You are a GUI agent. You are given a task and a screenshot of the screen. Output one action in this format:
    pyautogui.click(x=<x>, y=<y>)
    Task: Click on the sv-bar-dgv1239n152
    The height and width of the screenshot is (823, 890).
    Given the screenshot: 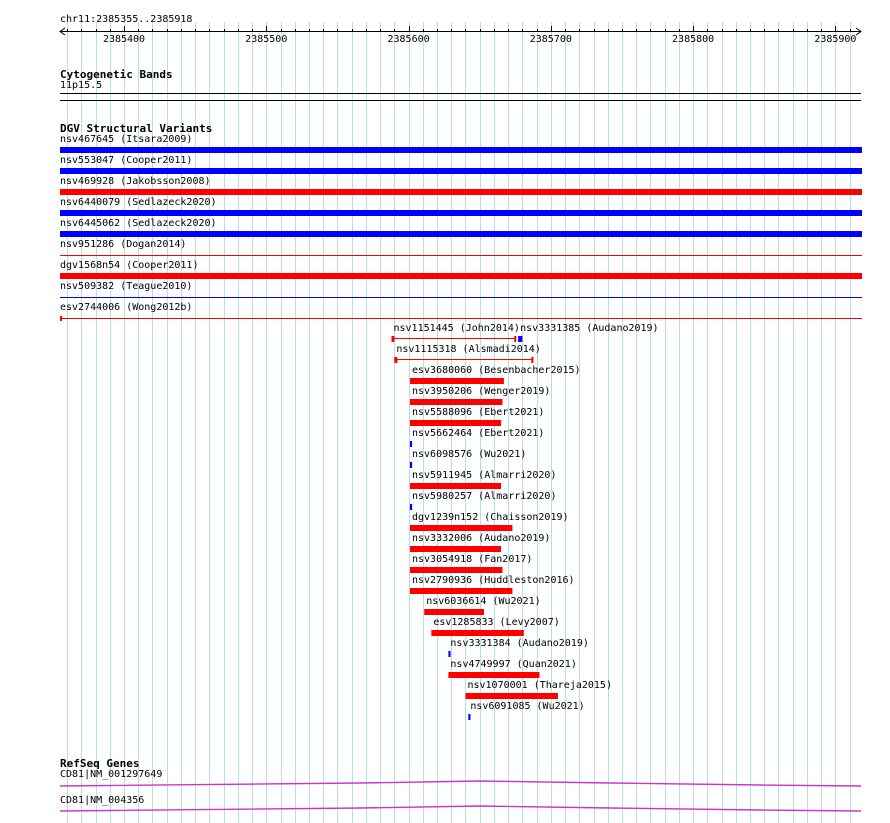 What is the action you would take?
    pyautogui.click(x=461, y=528)
    